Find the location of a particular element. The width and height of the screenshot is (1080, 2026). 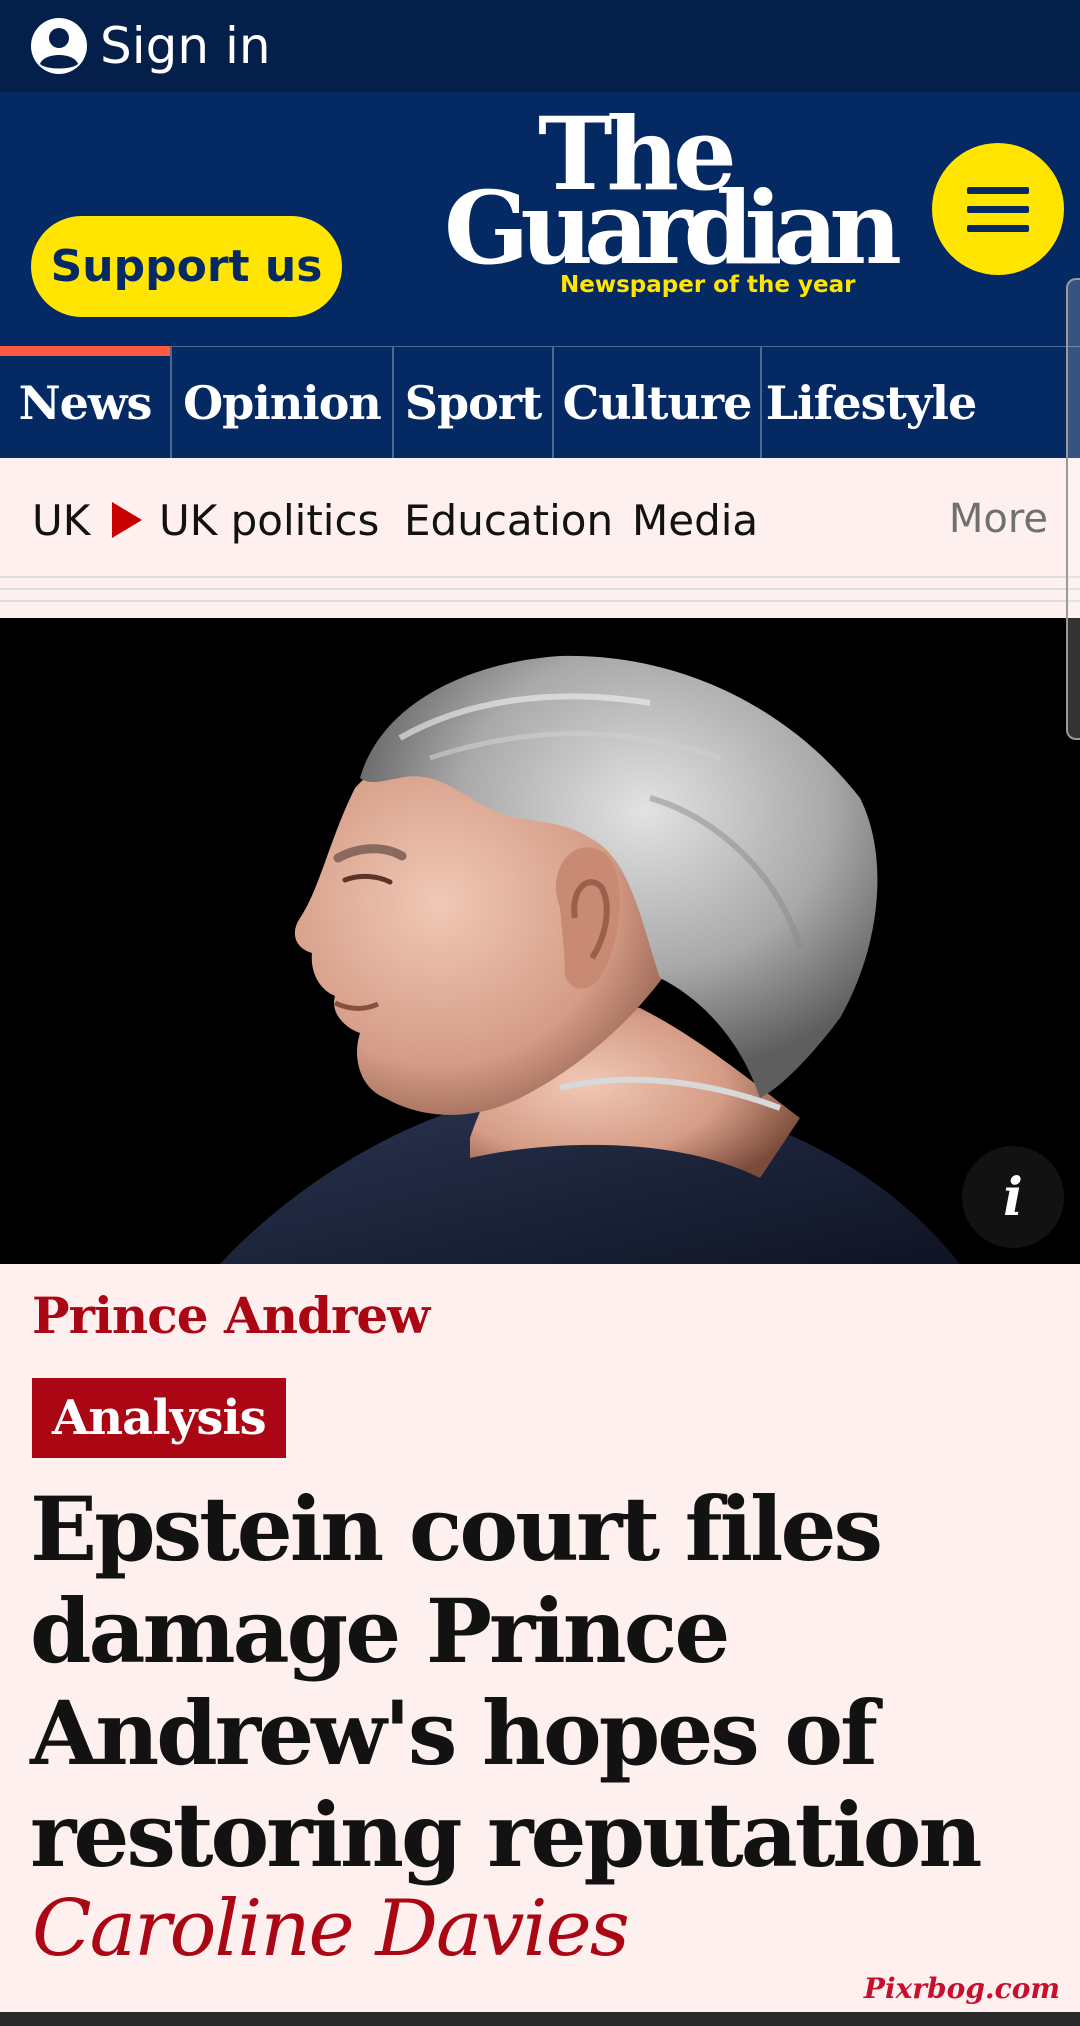

menu-button is located at coordinates (998, 209).